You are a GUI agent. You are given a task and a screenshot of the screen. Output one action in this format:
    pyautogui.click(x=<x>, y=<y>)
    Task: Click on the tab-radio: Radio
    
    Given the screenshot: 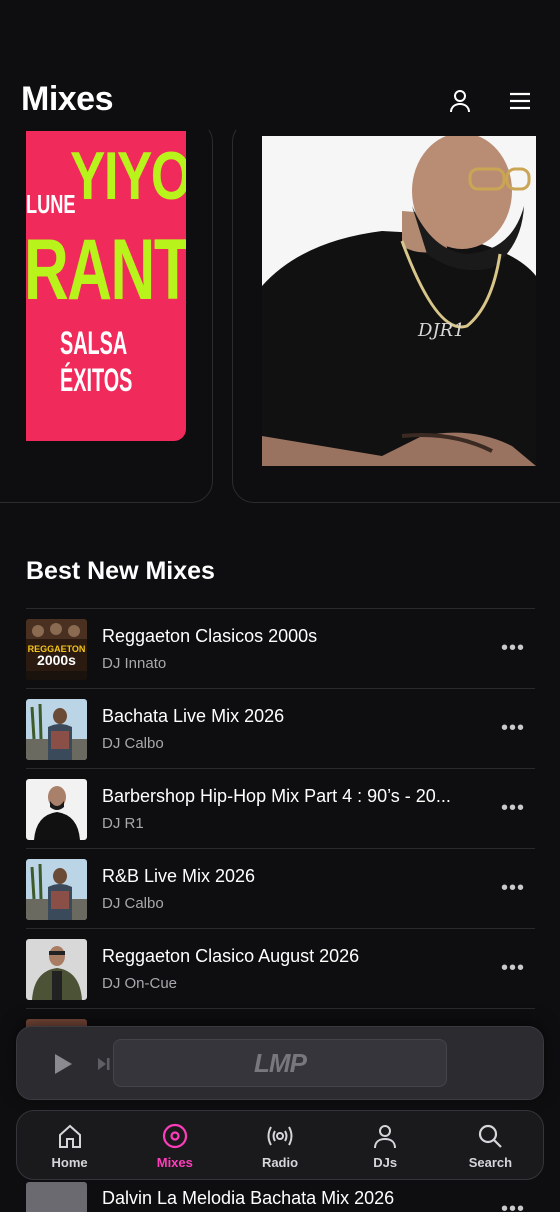 What is the action you would take?
    pyautogui.click(x=279, y=1145)
    